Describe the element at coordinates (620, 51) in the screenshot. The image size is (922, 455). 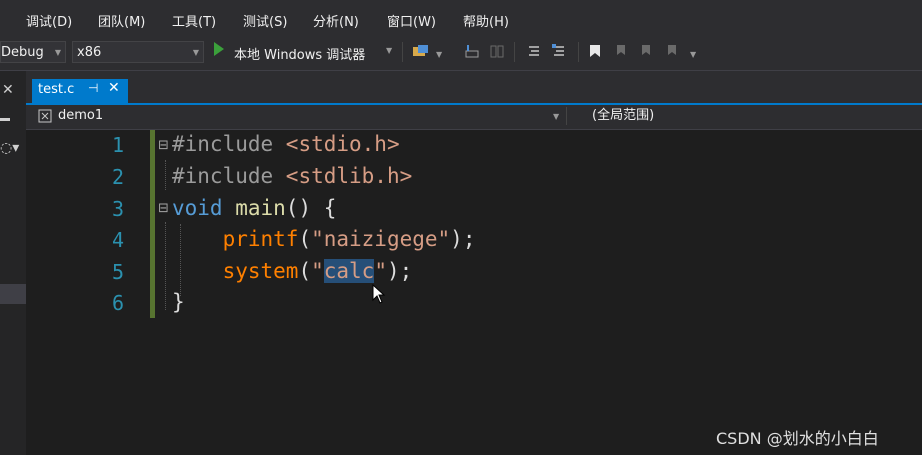
I see `prev-bookmark-icon` at that location.